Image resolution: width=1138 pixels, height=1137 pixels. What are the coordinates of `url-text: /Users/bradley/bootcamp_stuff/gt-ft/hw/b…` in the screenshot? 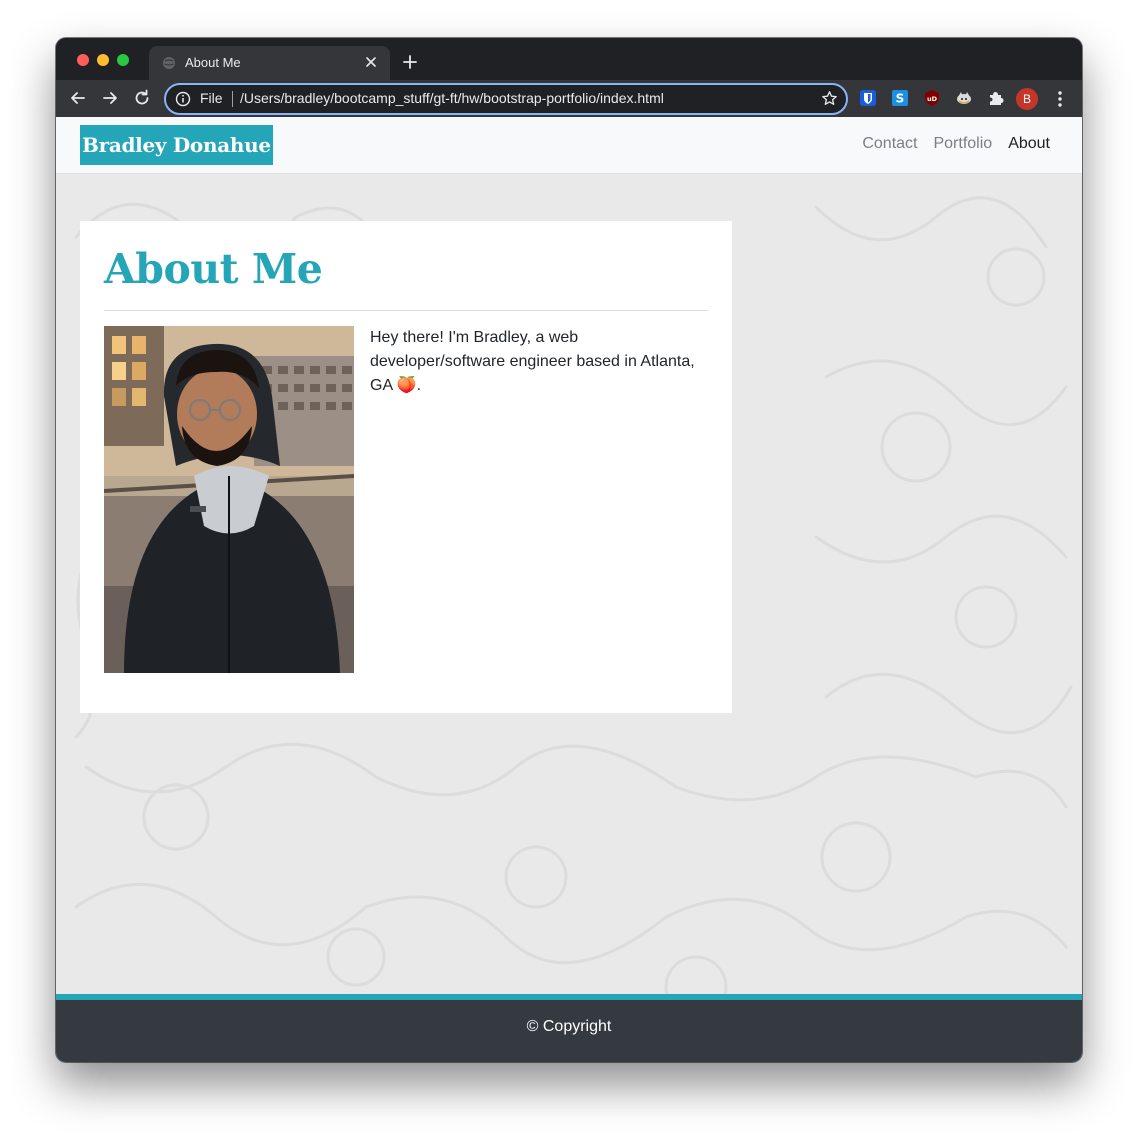 It's located at (452, 98).